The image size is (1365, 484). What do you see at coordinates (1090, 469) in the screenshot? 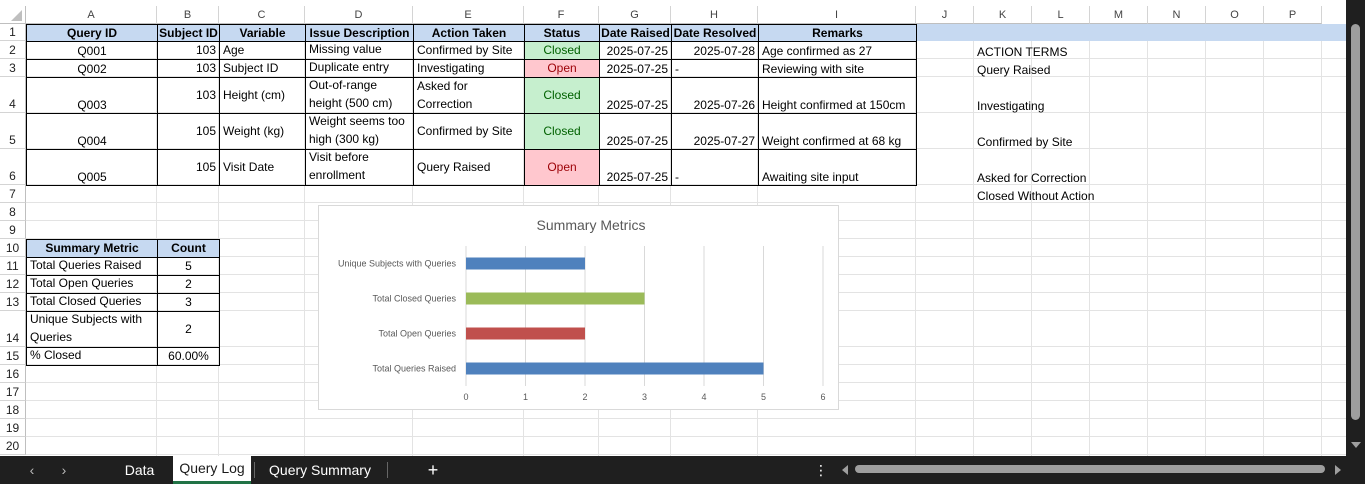
I see `horizontal-scroll-thumb` at bounding box center [1090, 469].